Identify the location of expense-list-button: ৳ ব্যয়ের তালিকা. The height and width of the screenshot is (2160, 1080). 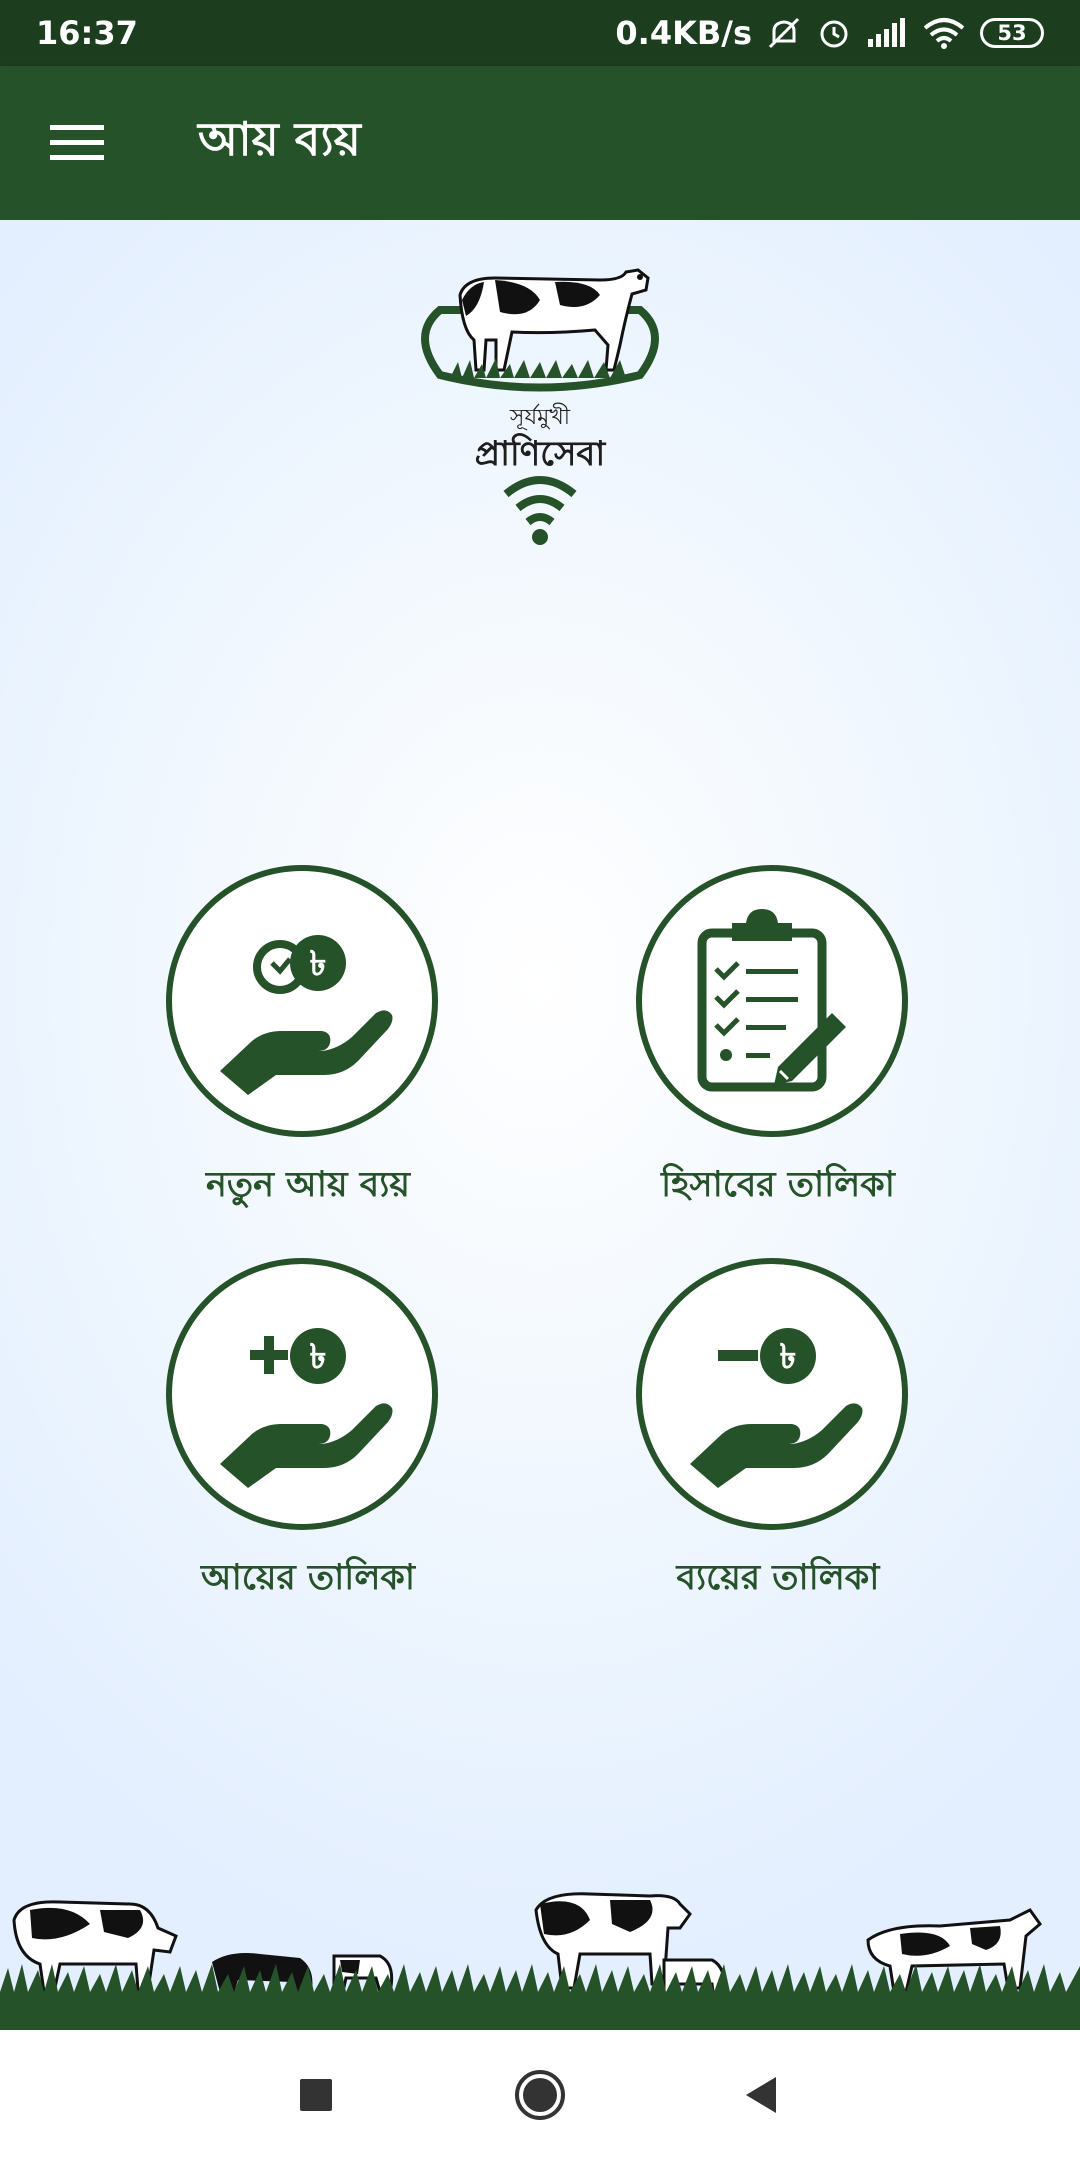
(778, 1438).